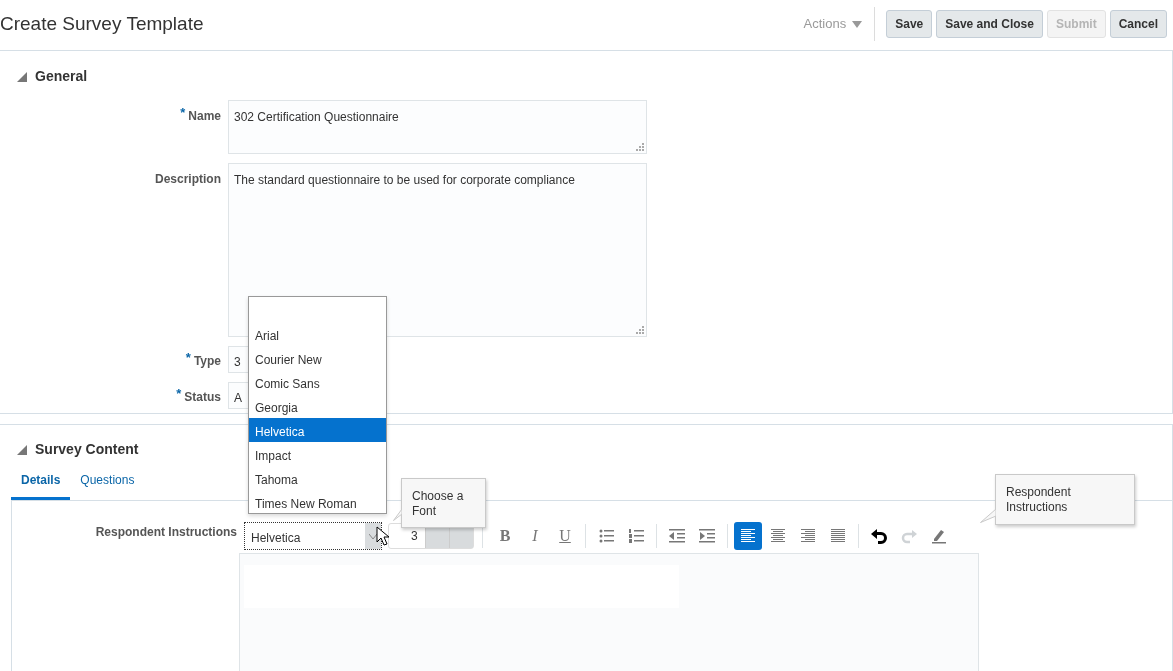 Image resolution: width=1173 pixels, height=671 pixels. I want to click on tab: Questions, so click(107, 485).